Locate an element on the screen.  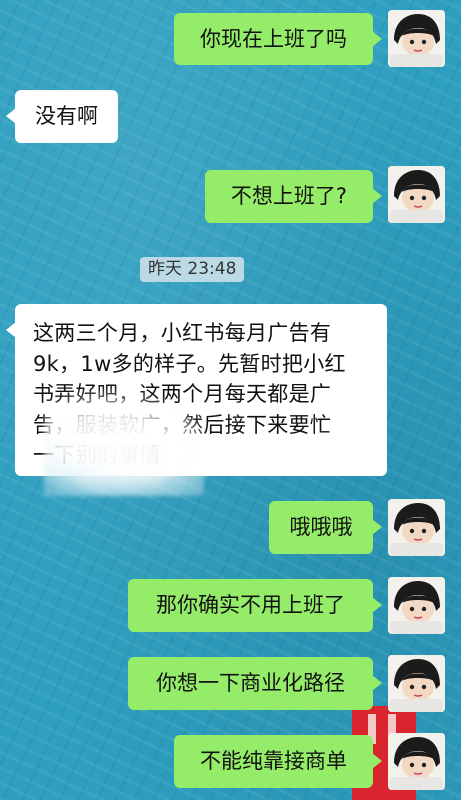
message-bubble-outgoing: 不能纯靠接商单 is located at coordinates (278, 761).